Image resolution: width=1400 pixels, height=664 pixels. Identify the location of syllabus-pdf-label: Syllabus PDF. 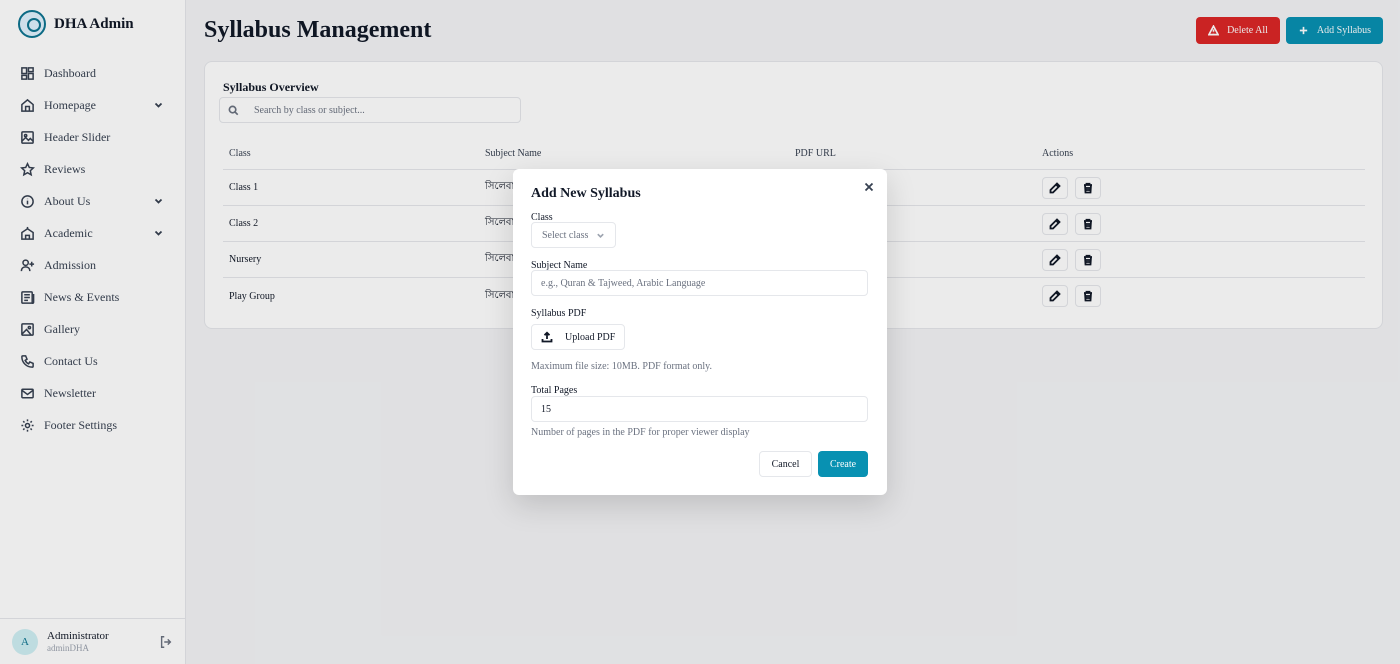
(559, 313).